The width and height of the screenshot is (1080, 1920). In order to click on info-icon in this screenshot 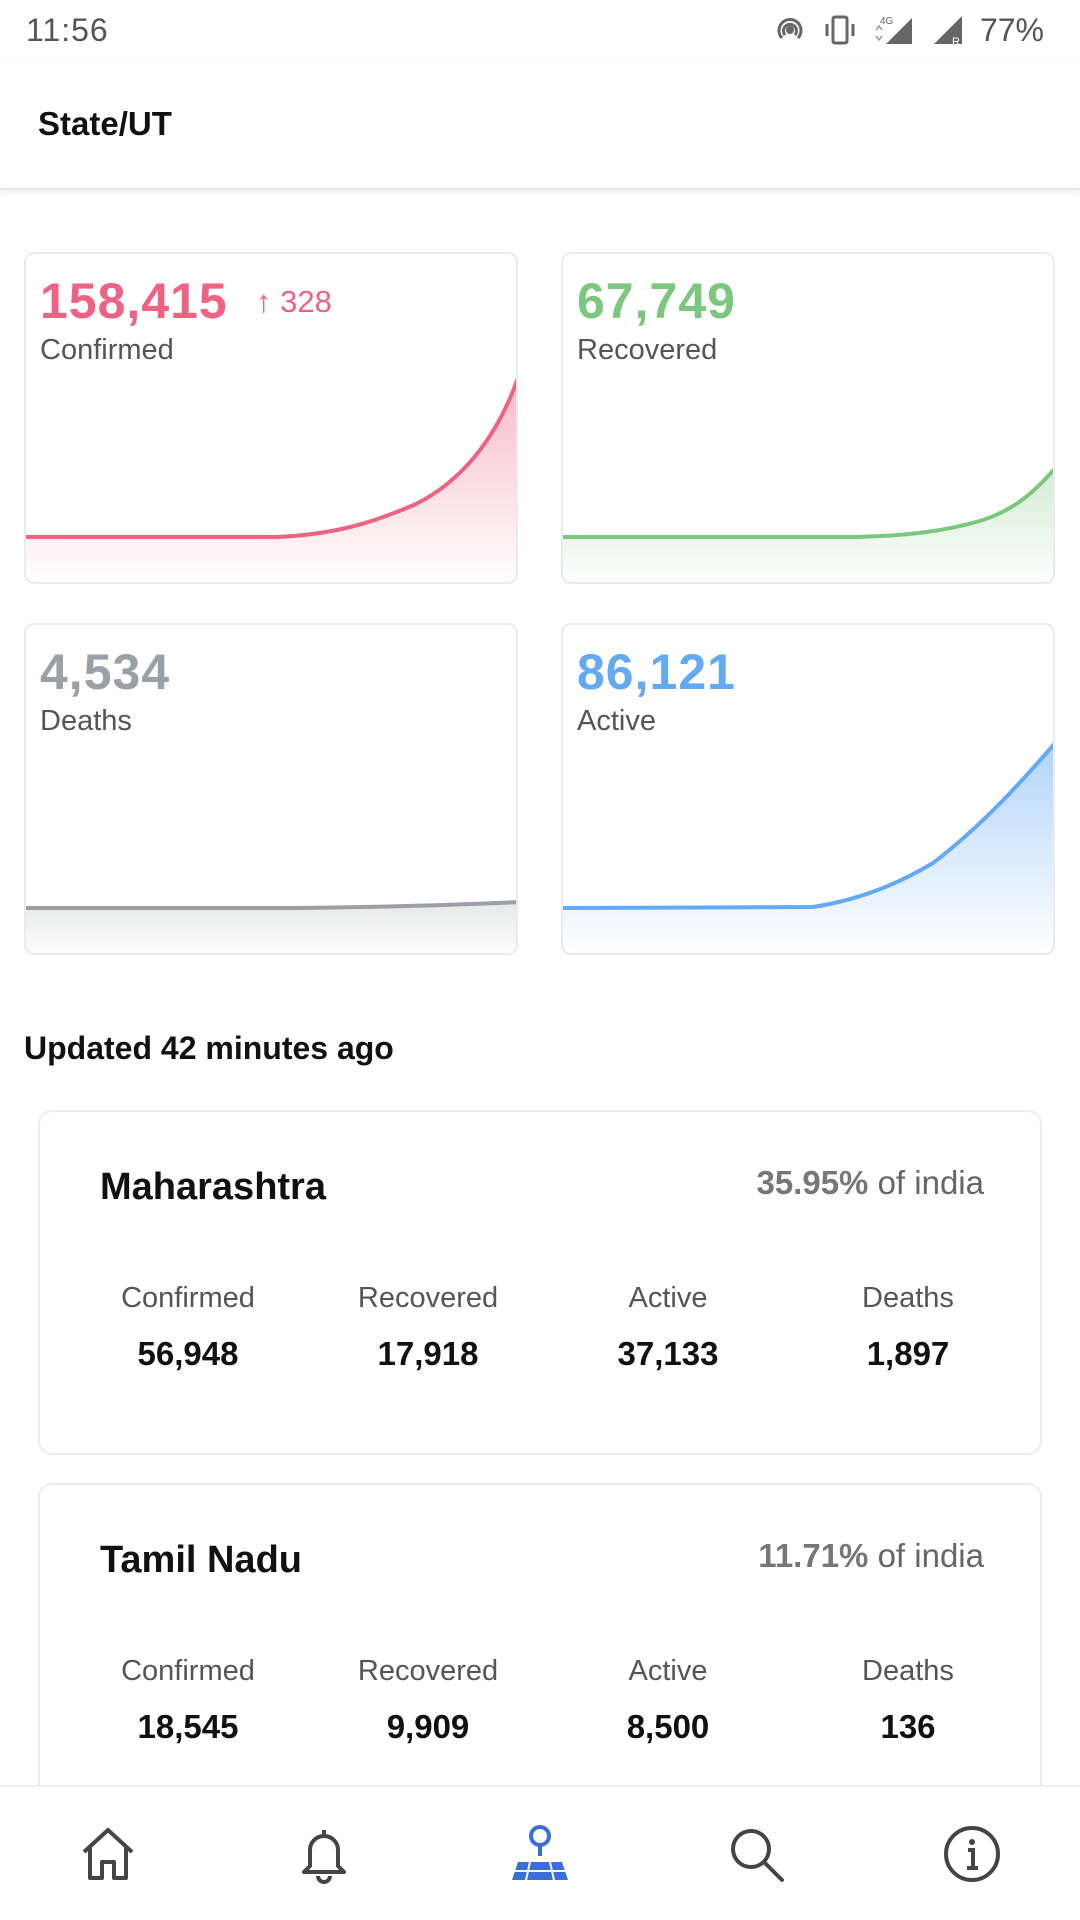, I will do `click(972, 1853)`.